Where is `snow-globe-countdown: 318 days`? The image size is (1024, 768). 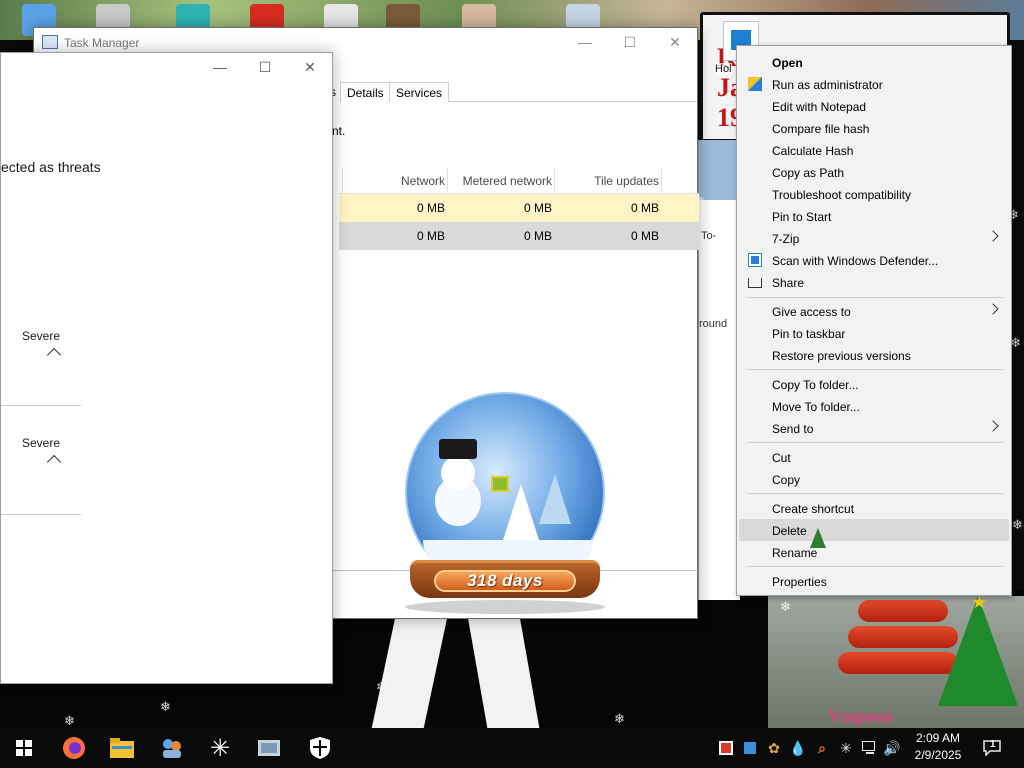 snow-globe-countdown: 318 days is located at coordinates (505, 507).